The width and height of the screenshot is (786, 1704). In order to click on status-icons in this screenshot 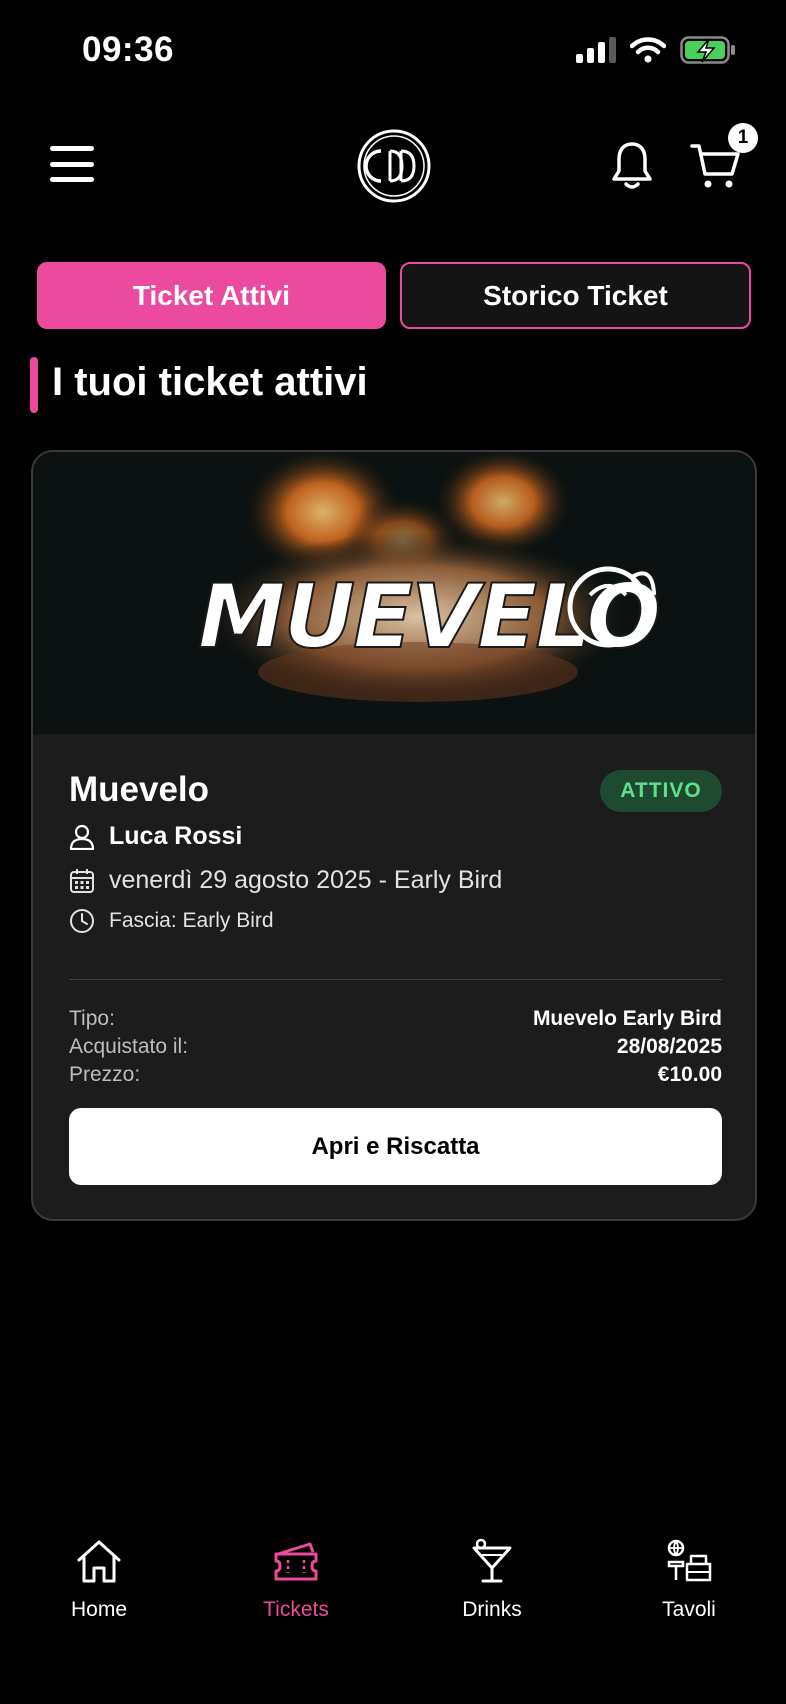, I will do `click(656, 50)`.